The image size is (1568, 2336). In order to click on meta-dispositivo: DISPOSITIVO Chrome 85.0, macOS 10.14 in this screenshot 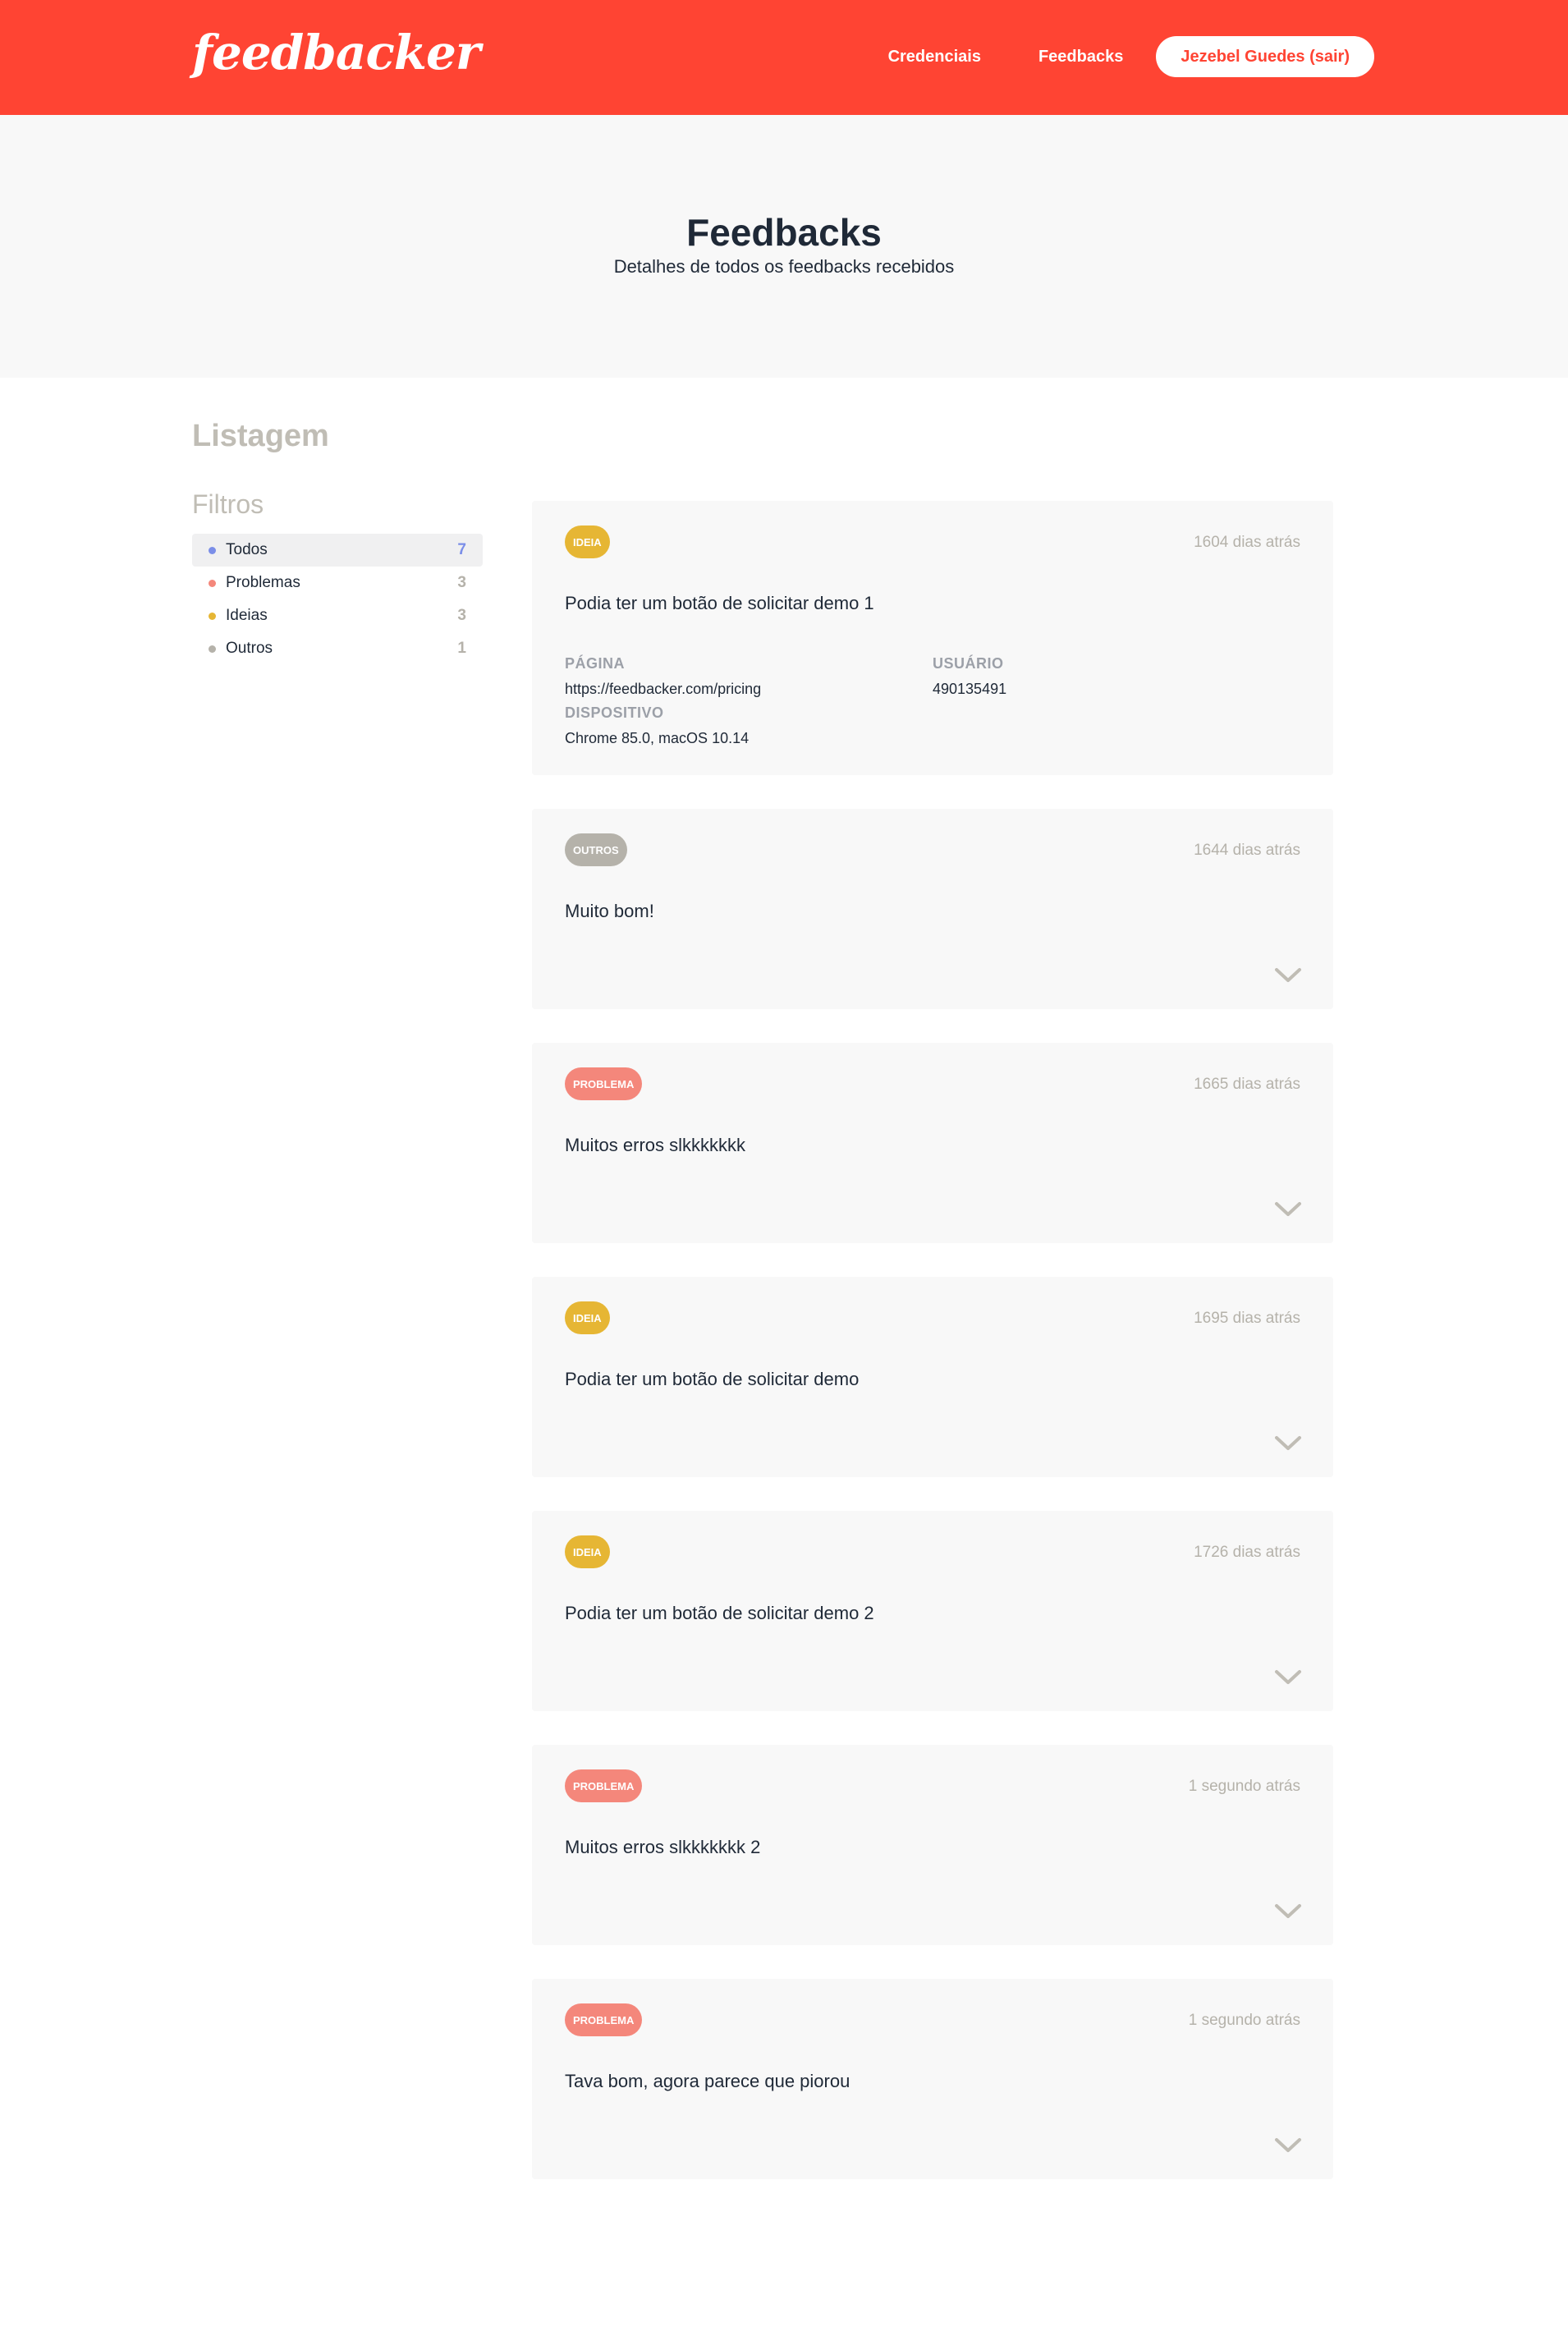, I will do `click(657, 725)`.